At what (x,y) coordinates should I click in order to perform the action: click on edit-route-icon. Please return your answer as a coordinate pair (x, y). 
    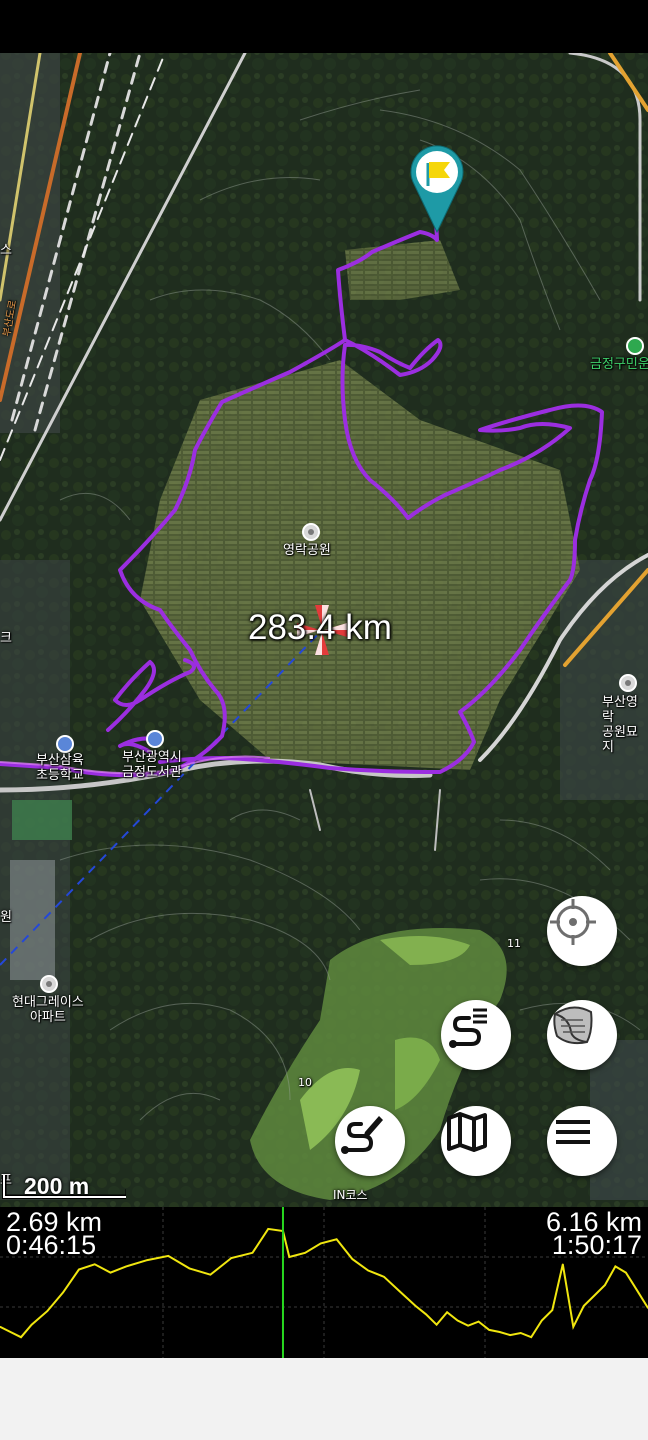
    Looking at the image, I should click on (362, 1135).